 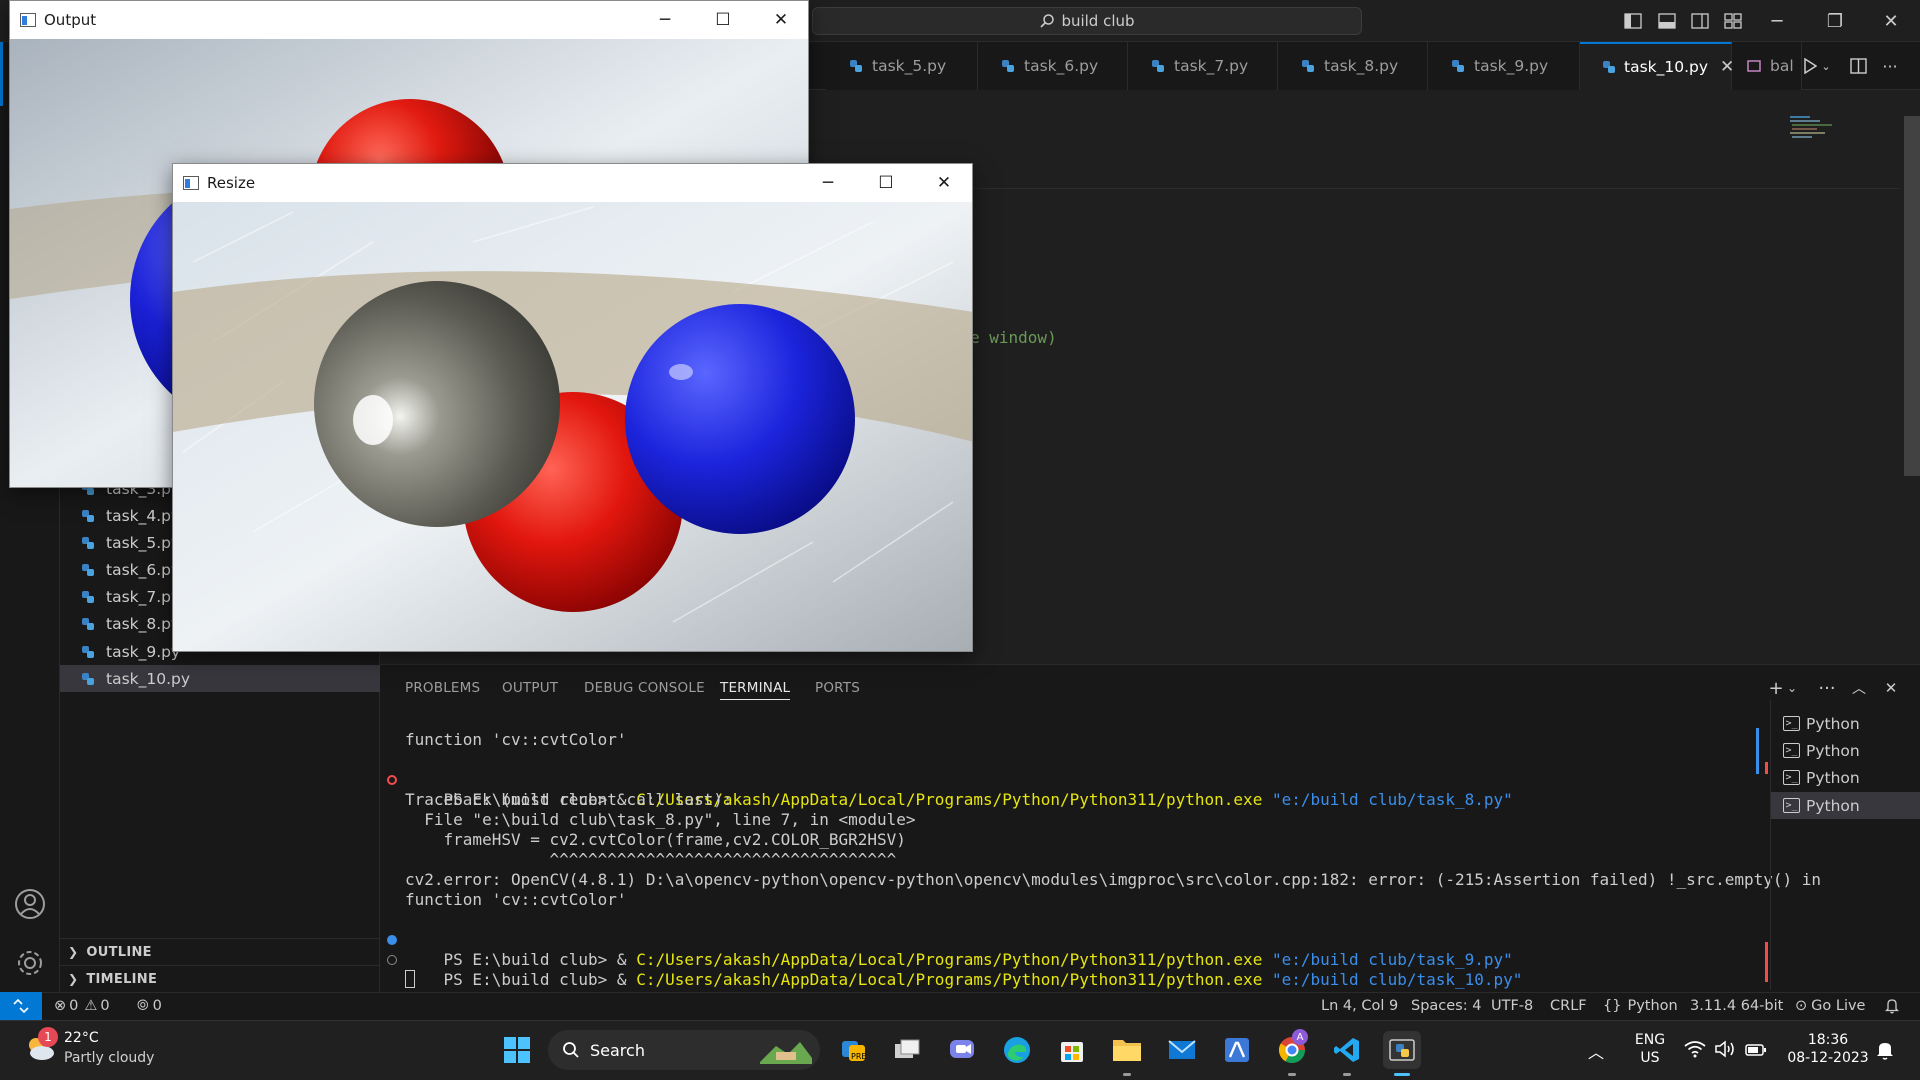 I want to click on tab-output: OUTPUT, so click(x=530, y=688).